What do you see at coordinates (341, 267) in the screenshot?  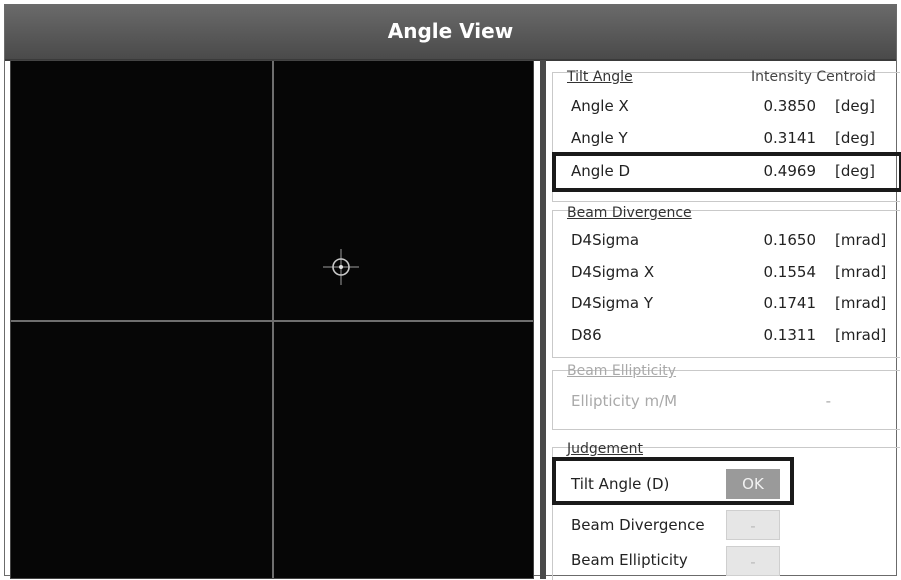 I see `centroid-marker-icon` at bounding box center [341, 267].